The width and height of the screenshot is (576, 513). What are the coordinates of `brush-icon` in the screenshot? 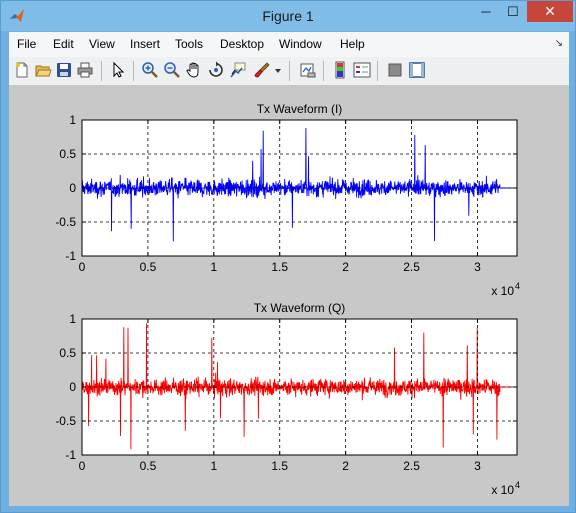 It's located at (262, 70).